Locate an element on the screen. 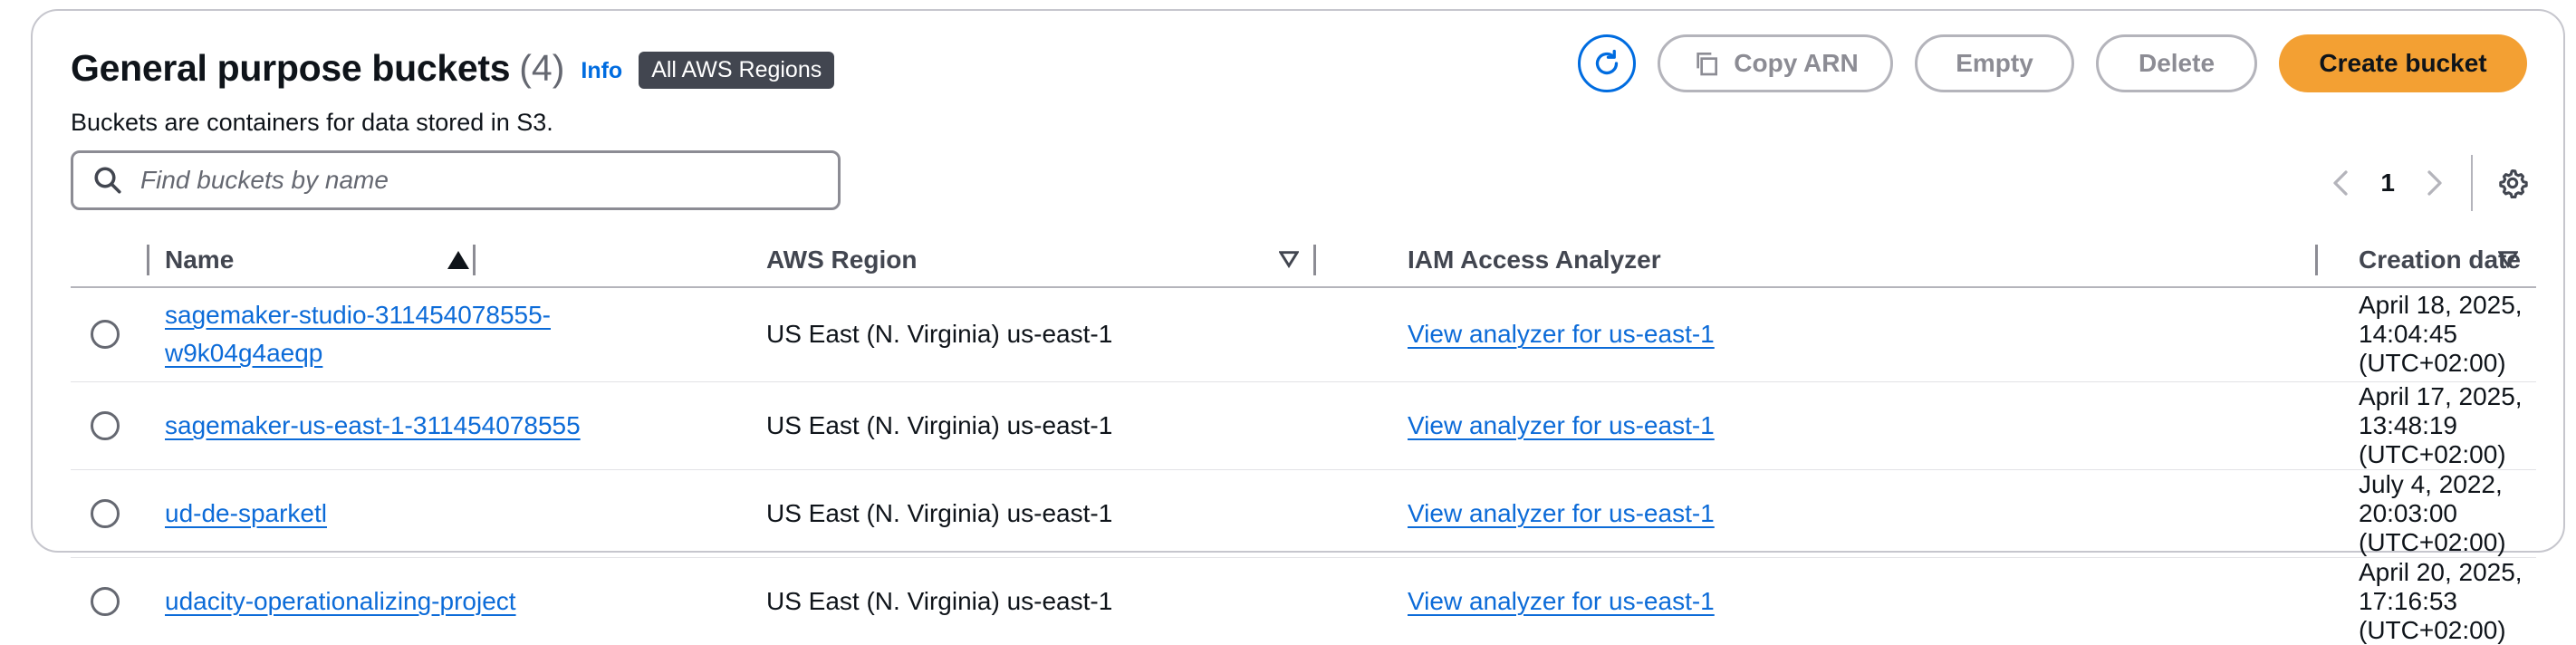 The width and height of the screenshot is (2576, 645). prev-page-button is located at coordinates (2340, 183).